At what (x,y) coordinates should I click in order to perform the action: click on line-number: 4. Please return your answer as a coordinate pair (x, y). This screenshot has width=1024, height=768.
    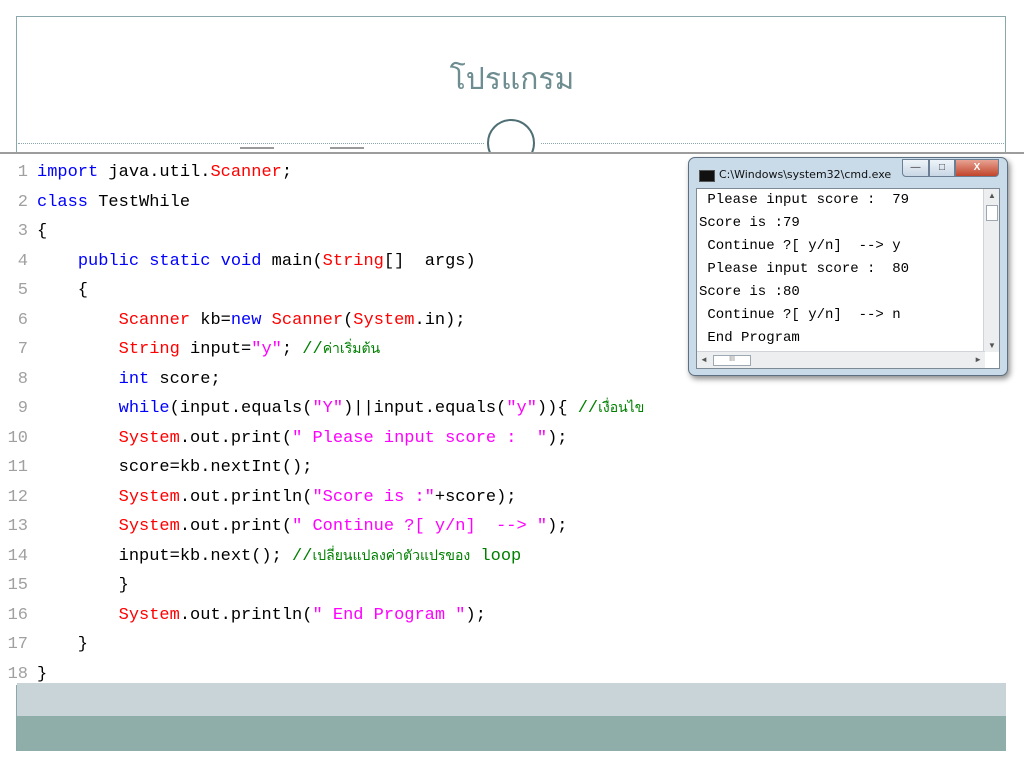
    Looking at the image, I should click on (22, 261).